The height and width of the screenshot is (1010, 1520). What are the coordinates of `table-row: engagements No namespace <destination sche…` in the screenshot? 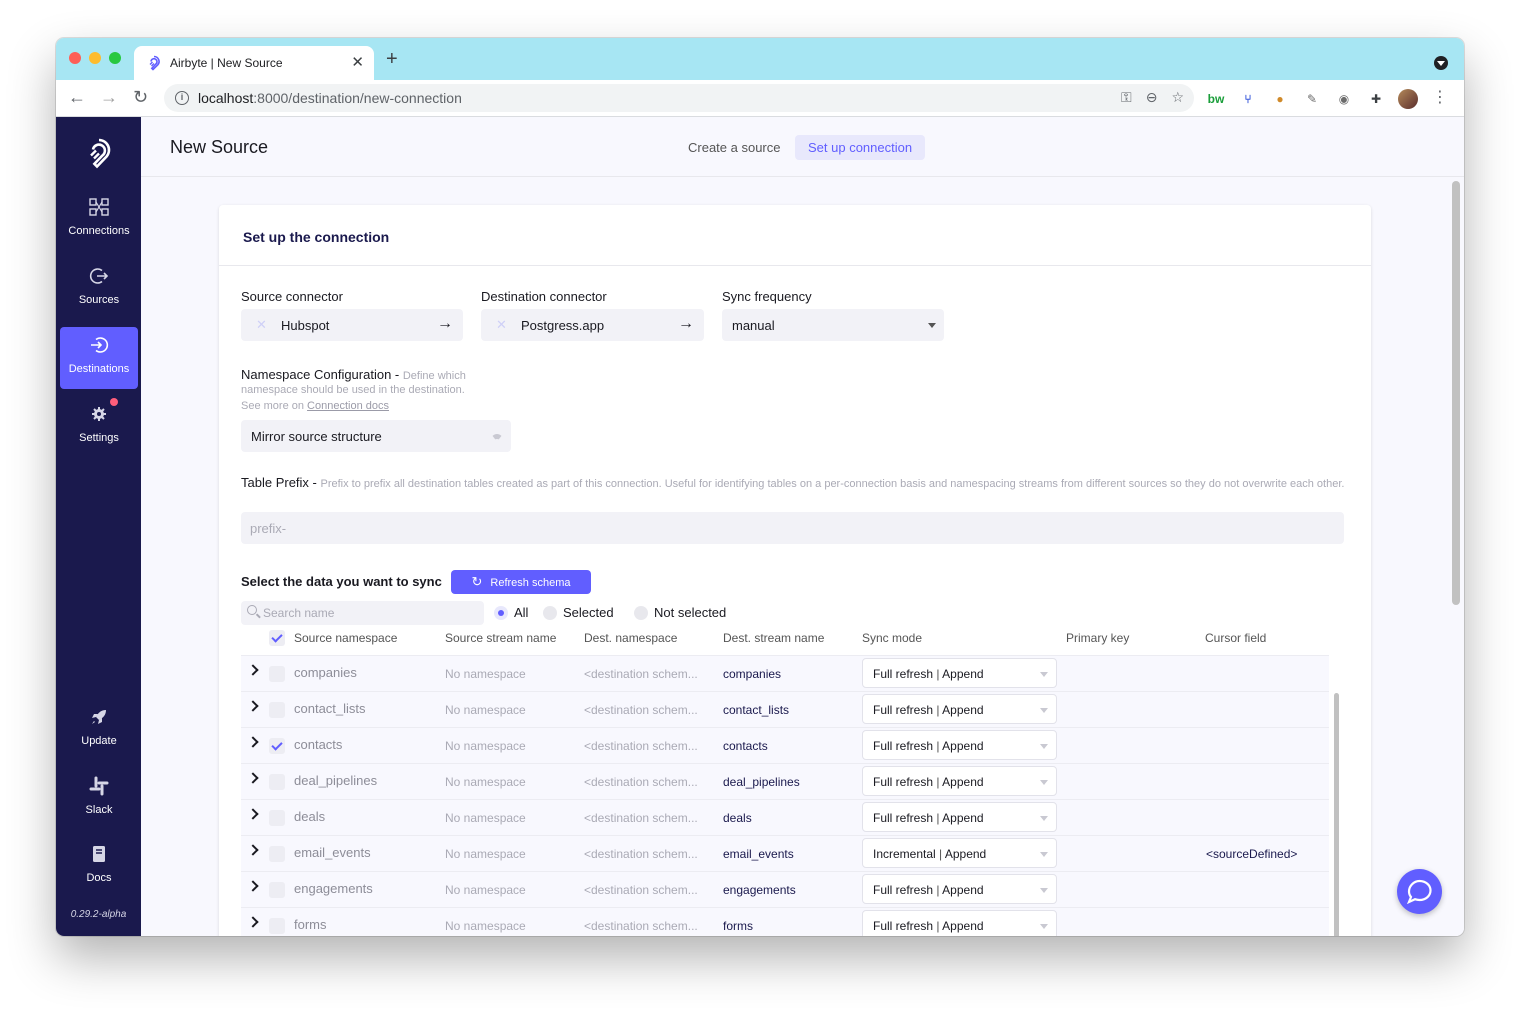 It's located at (785, 889).